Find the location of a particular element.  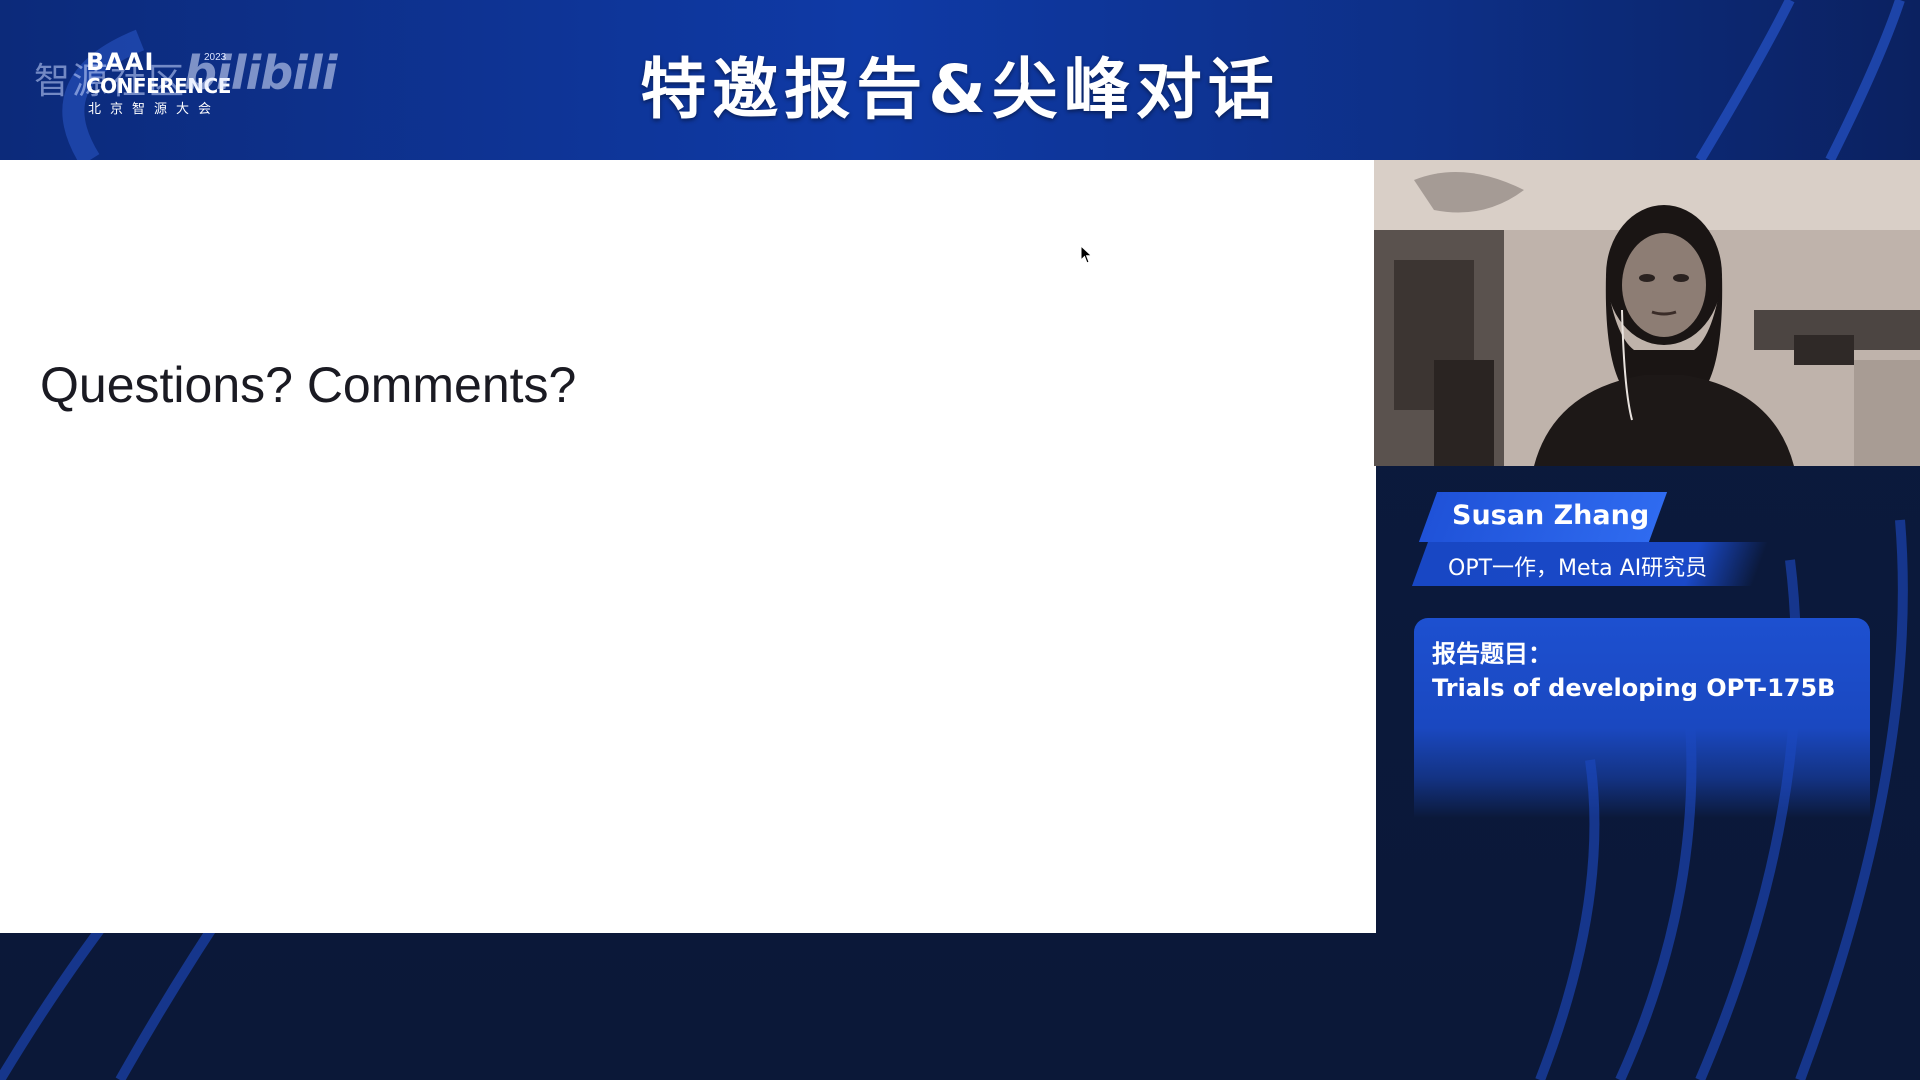

speaker-role: OPT一作，Meta AI研究员 is located at coordinates (1578, 568).